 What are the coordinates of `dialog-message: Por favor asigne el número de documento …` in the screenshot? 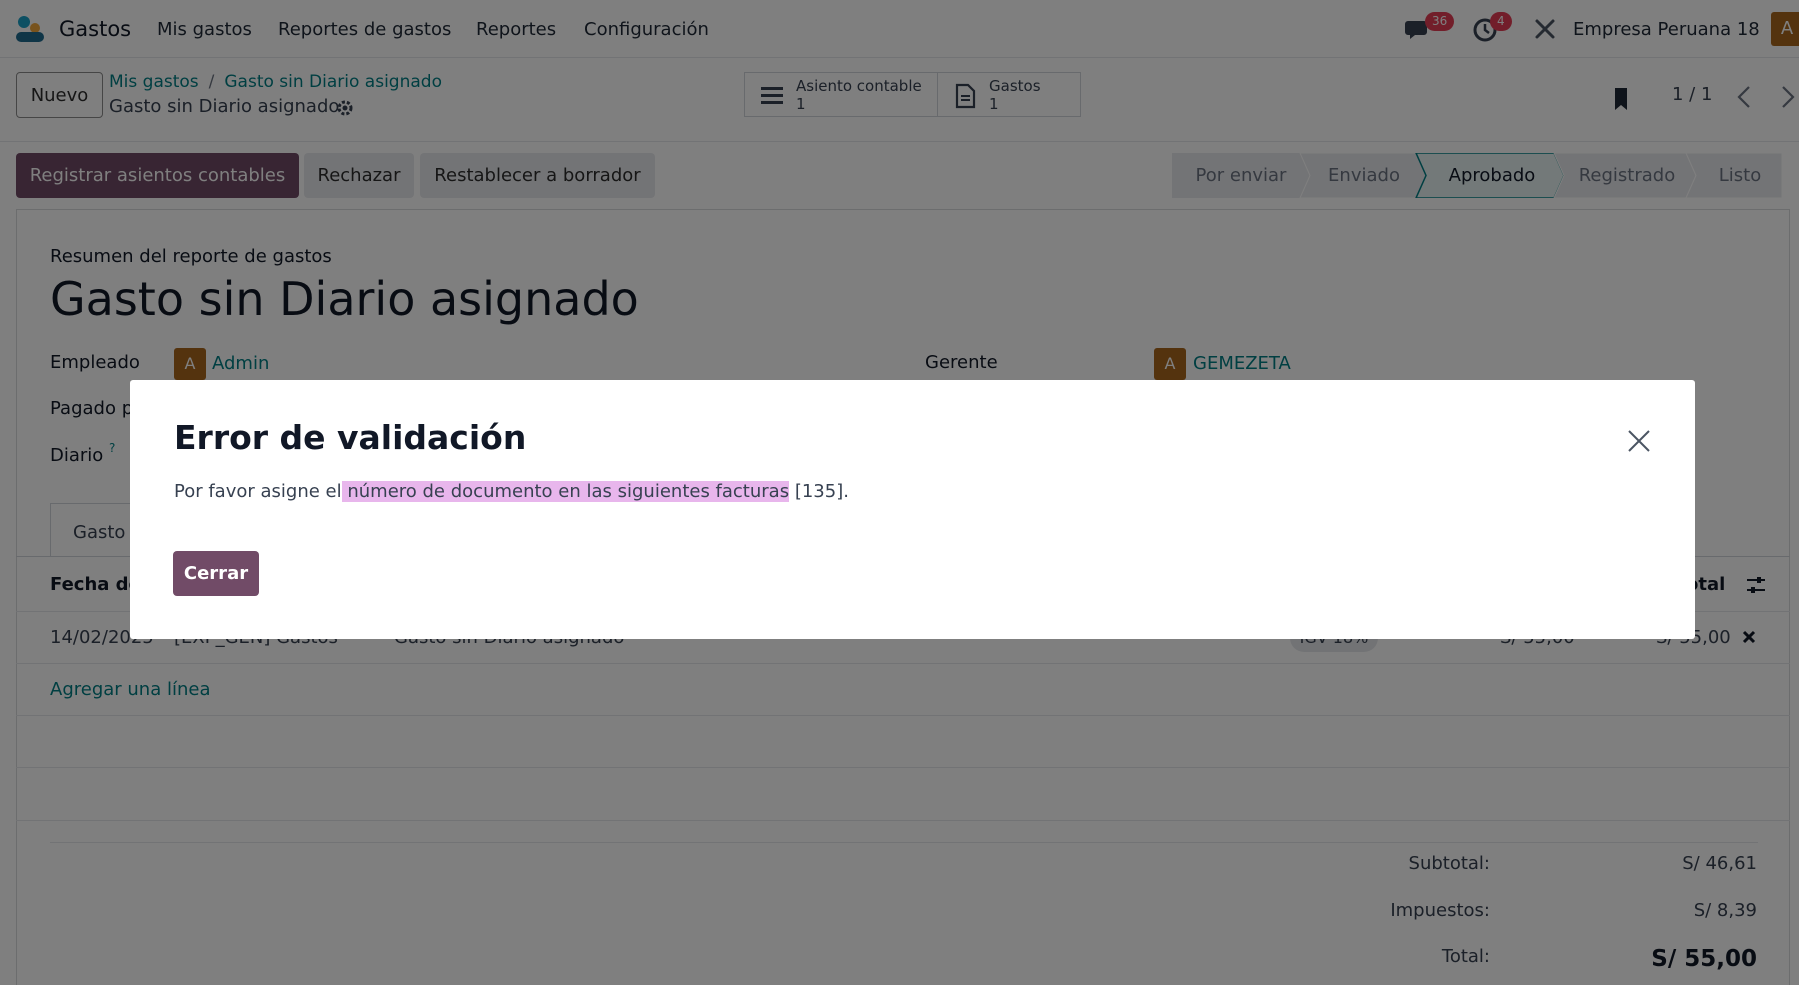 It's located at (511, 491).